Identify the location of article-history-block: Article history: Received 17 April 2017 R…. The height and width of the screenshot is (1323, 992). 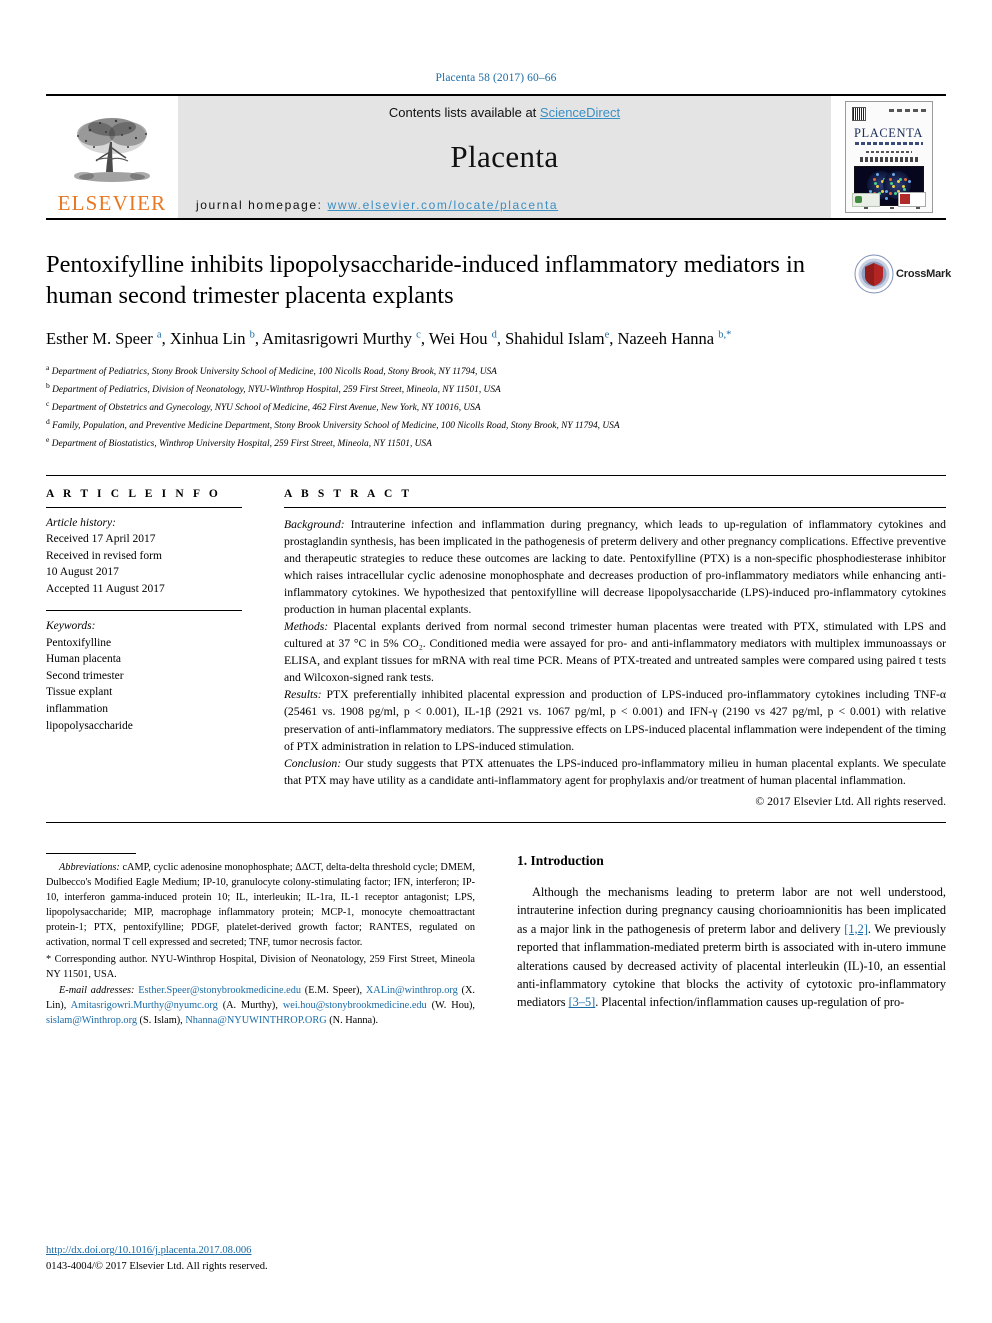
(144, 553).